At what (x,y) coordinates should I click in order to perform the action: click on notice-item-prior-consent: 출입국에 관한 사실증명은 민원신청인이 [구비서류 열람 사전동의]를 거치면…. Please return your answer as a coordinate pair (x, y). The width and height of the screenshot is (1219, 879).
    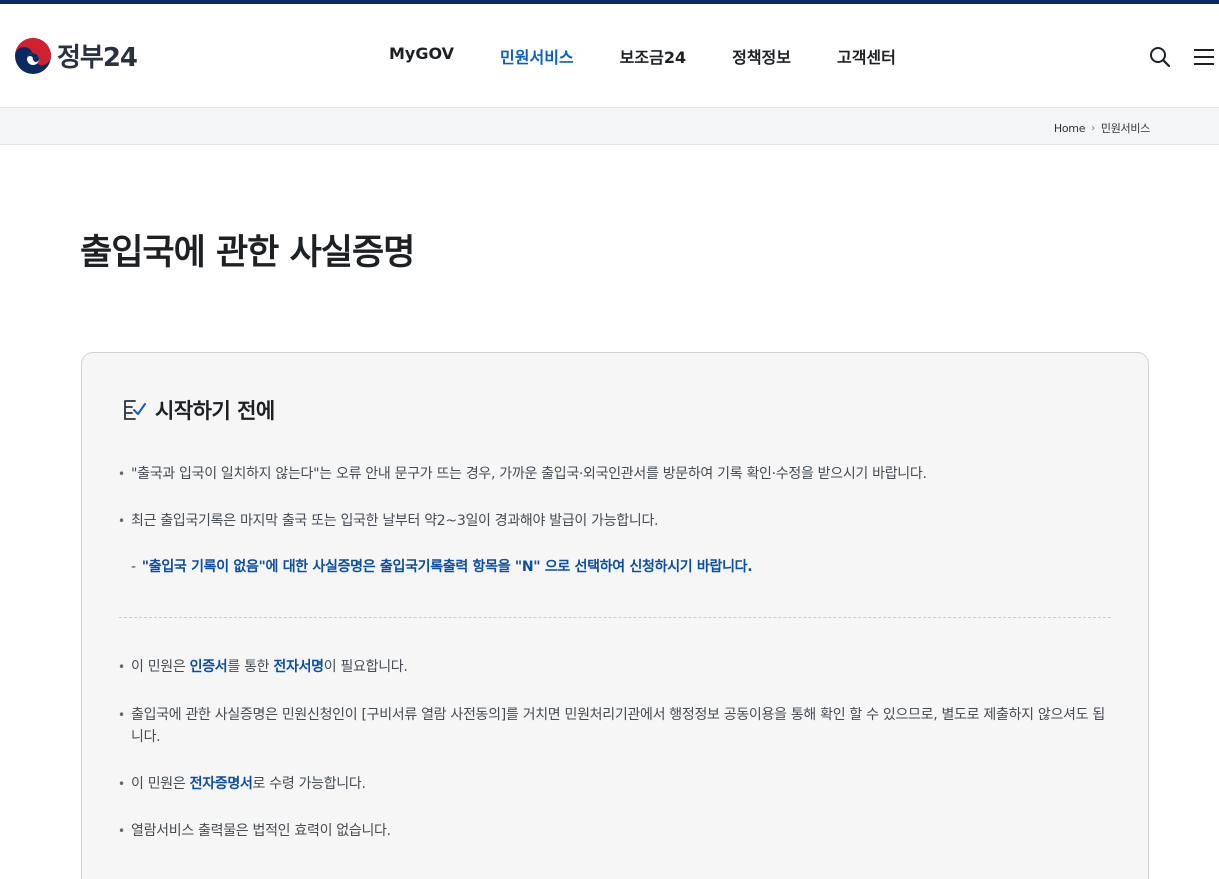
    Looking at the image, I should click on (613, 726).